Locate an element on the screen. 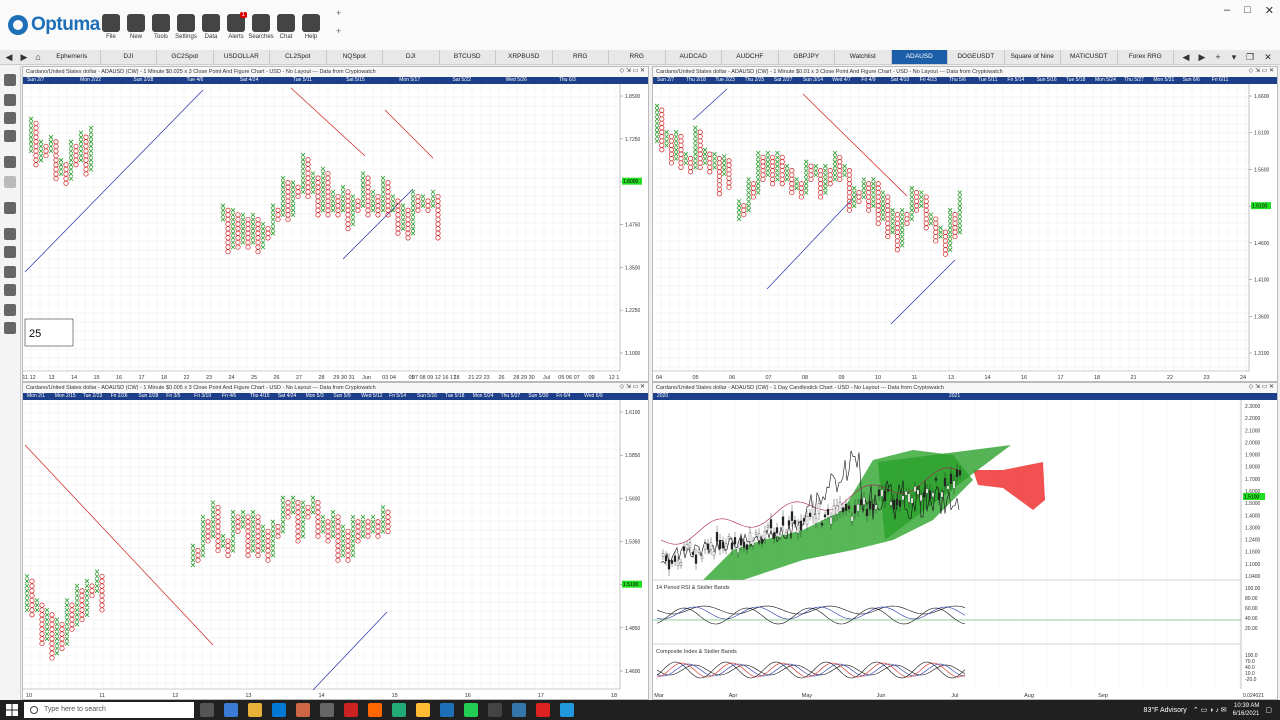 The width and height of the screenshot is (1280, 720). tab-gbpjpy: GBPJPY is located at coordinates (807, 57).